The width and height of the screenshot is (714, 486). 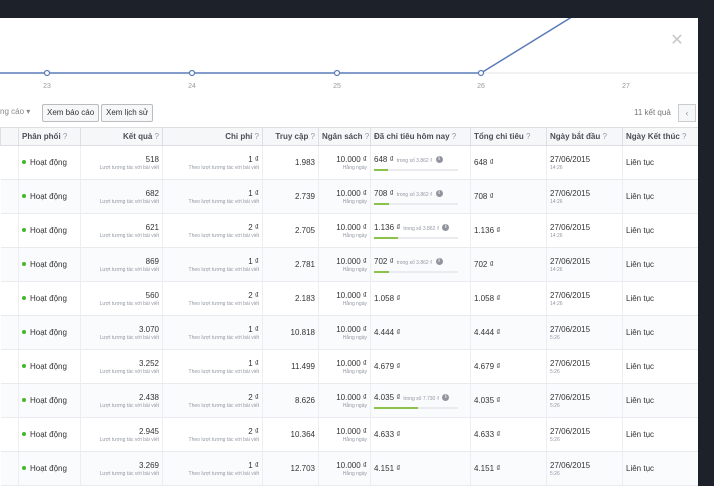 I want to click on spent-today-cell: 4.444 ₫, so click(x=420, y=332).